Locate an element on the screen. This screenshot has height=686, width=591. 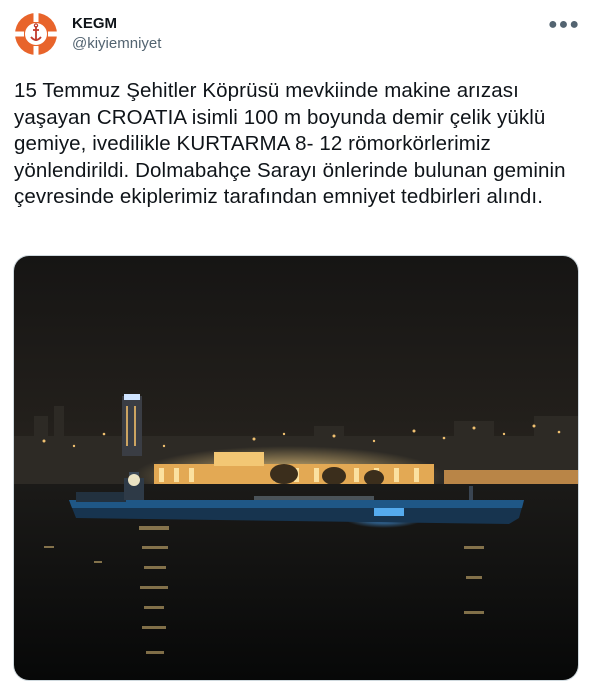
display-name: KEGM is located at coordinates (116, 24).